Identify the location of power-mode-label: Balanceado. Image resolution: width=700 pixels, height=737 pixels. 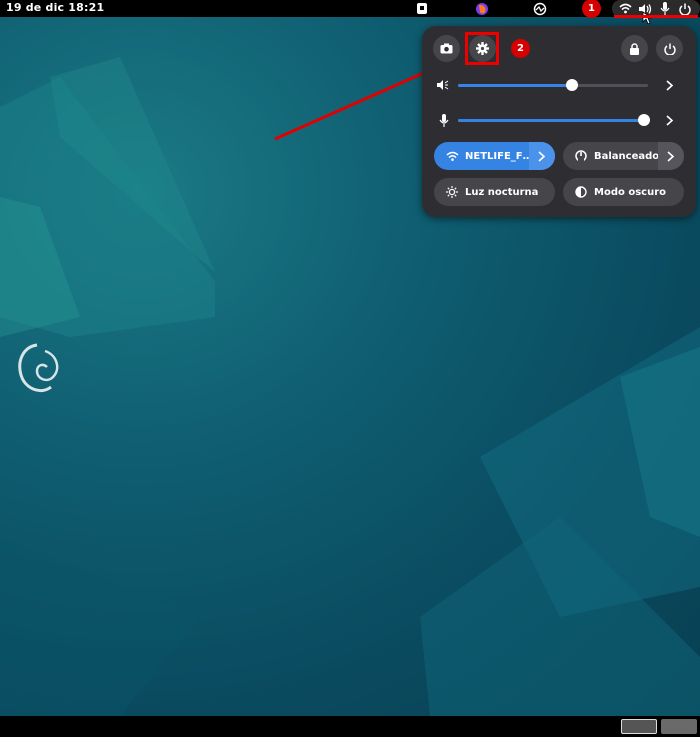
(627, 156).